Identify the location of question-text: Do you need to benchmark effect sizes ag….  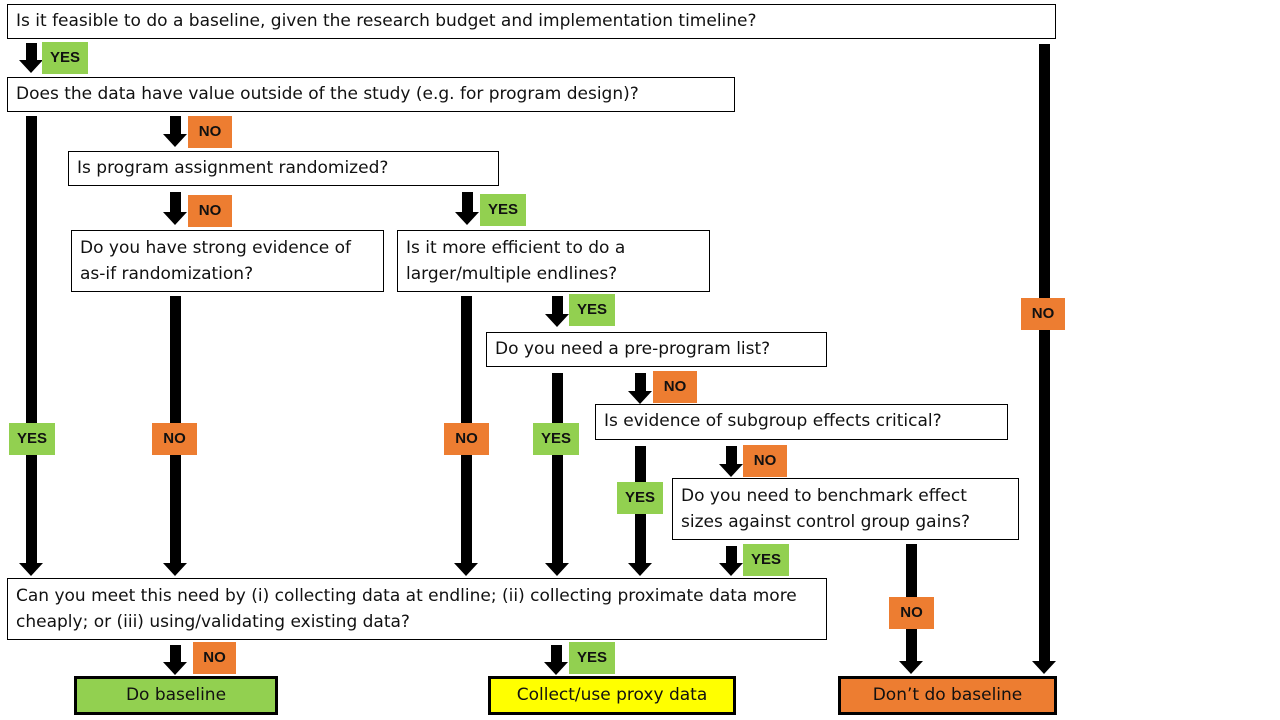
(825, 509).